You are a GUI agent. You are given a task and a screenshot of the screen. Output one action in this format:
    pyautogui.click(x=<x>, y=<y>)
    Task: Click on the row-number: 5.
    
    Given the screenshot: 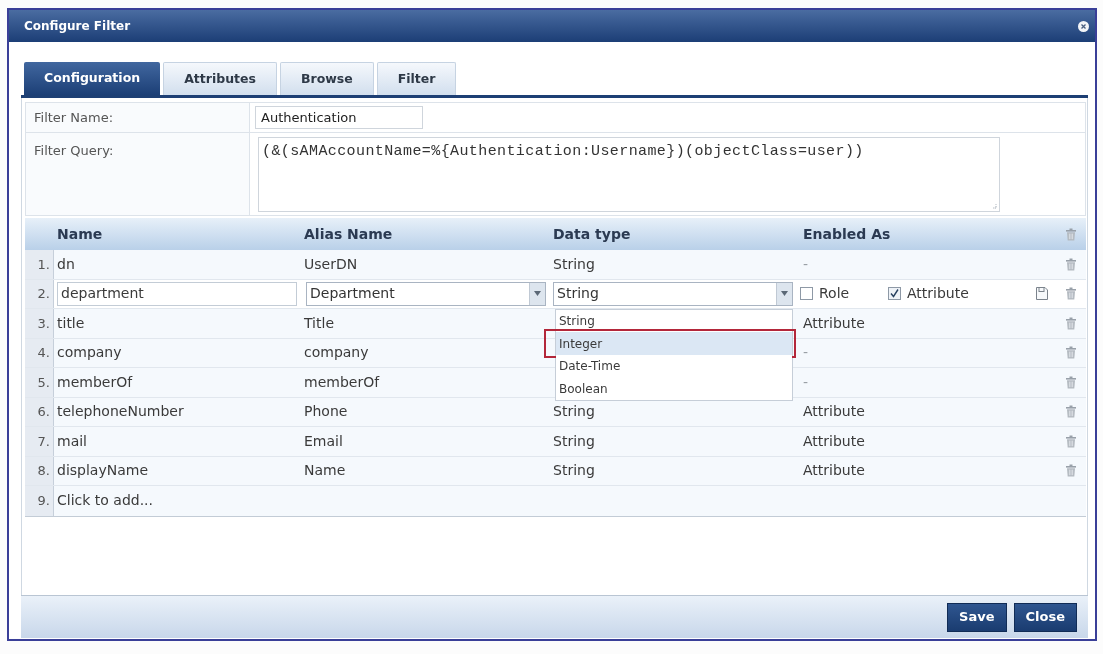 What is the action you would take?
    pyautogui.click(x=43, y=382)
    